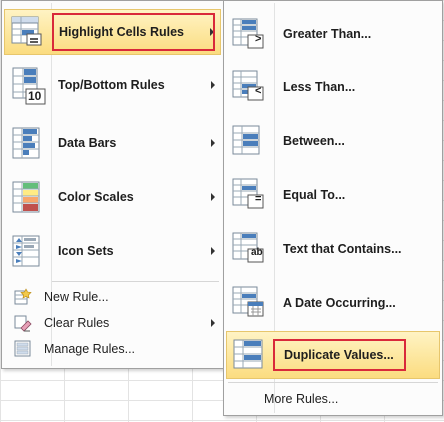  I want to click on menu-item-color-scales: Color Scales, so click(112, 197).